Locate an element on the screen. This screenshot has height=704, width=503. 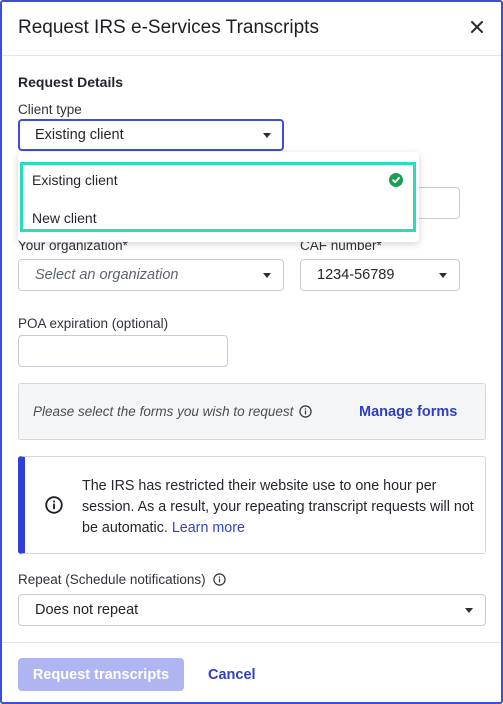
close-icon is located at coordinates (477, 27).